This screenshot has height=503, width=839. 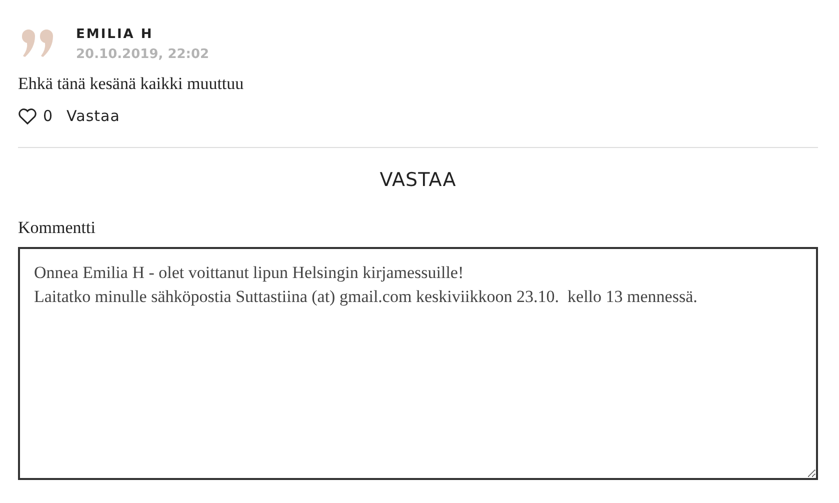 What do you see at coordinates (27, 116) in the screenshot?
I see `heart-icon` at bounding box center [27, 116].